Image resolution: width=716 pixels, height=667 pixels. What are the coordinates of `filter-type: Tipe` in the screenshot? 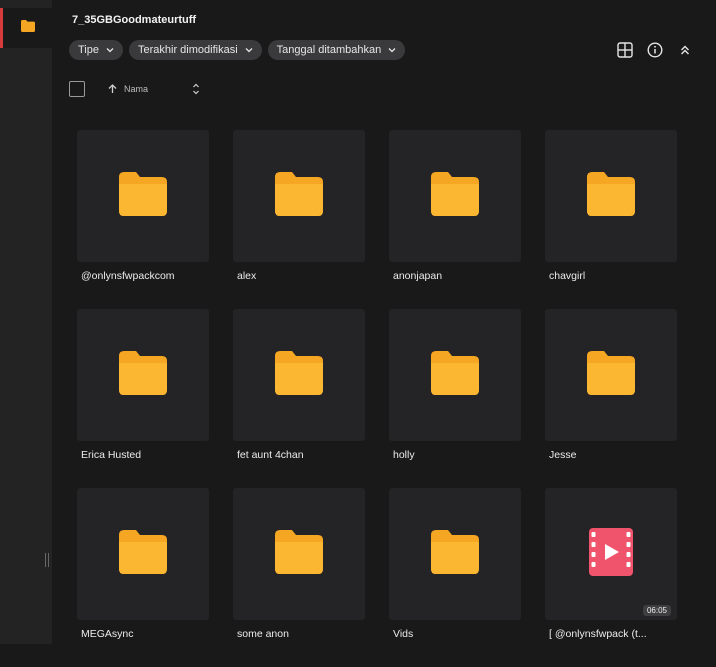 It's located at (96, 50).